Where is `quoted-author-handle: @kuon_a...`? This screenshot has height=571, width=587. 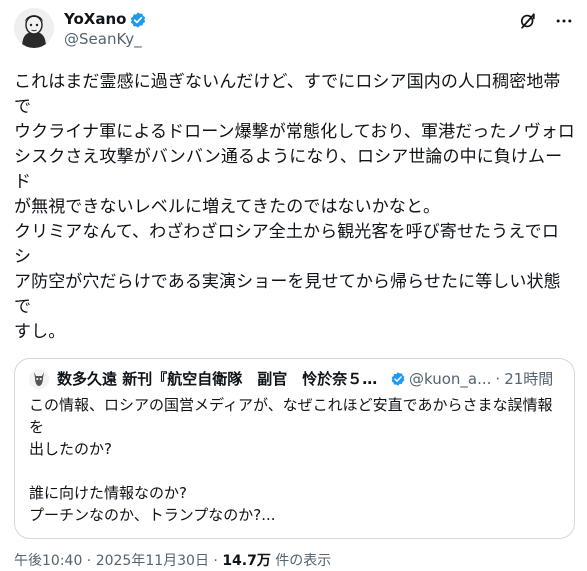 quoted-author-handle: @kuon_a... is located at coordinates (450, 379).